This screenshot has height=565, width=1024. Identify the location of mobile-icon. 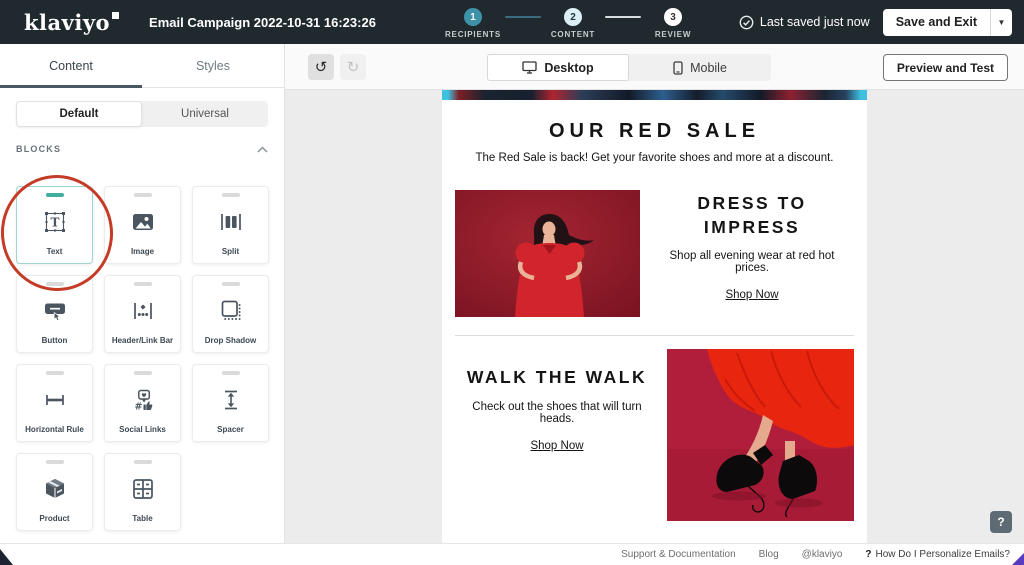
(678, 67).